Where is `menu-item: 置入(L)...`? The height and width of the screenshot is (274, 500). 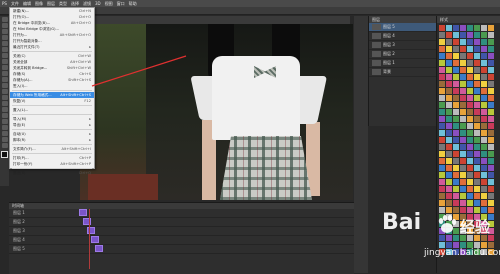 menu-item: 置入(L)... is located at coordinates (52, 110).